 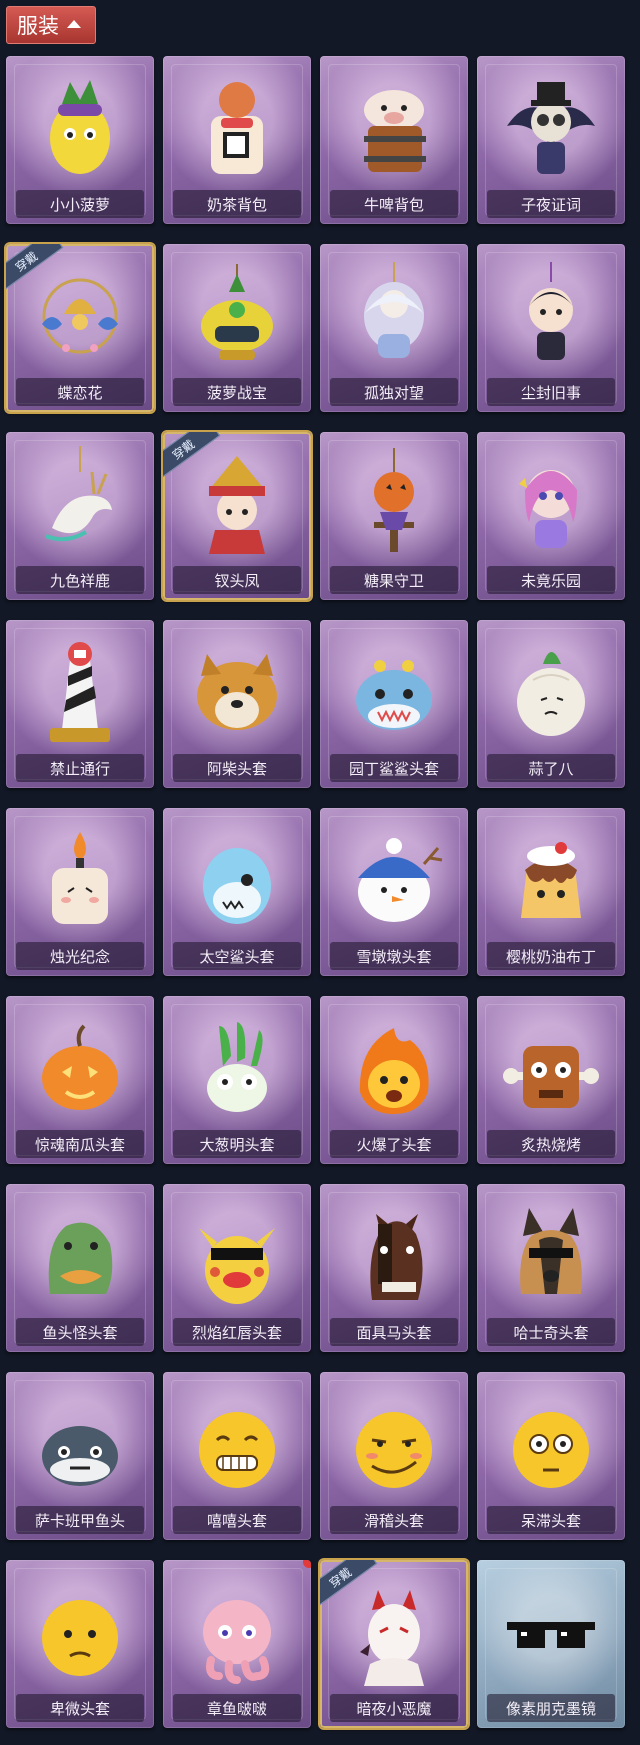 I want to click on costume-item-card: 钗头凤 穿戴, so click(x=237, y=516).